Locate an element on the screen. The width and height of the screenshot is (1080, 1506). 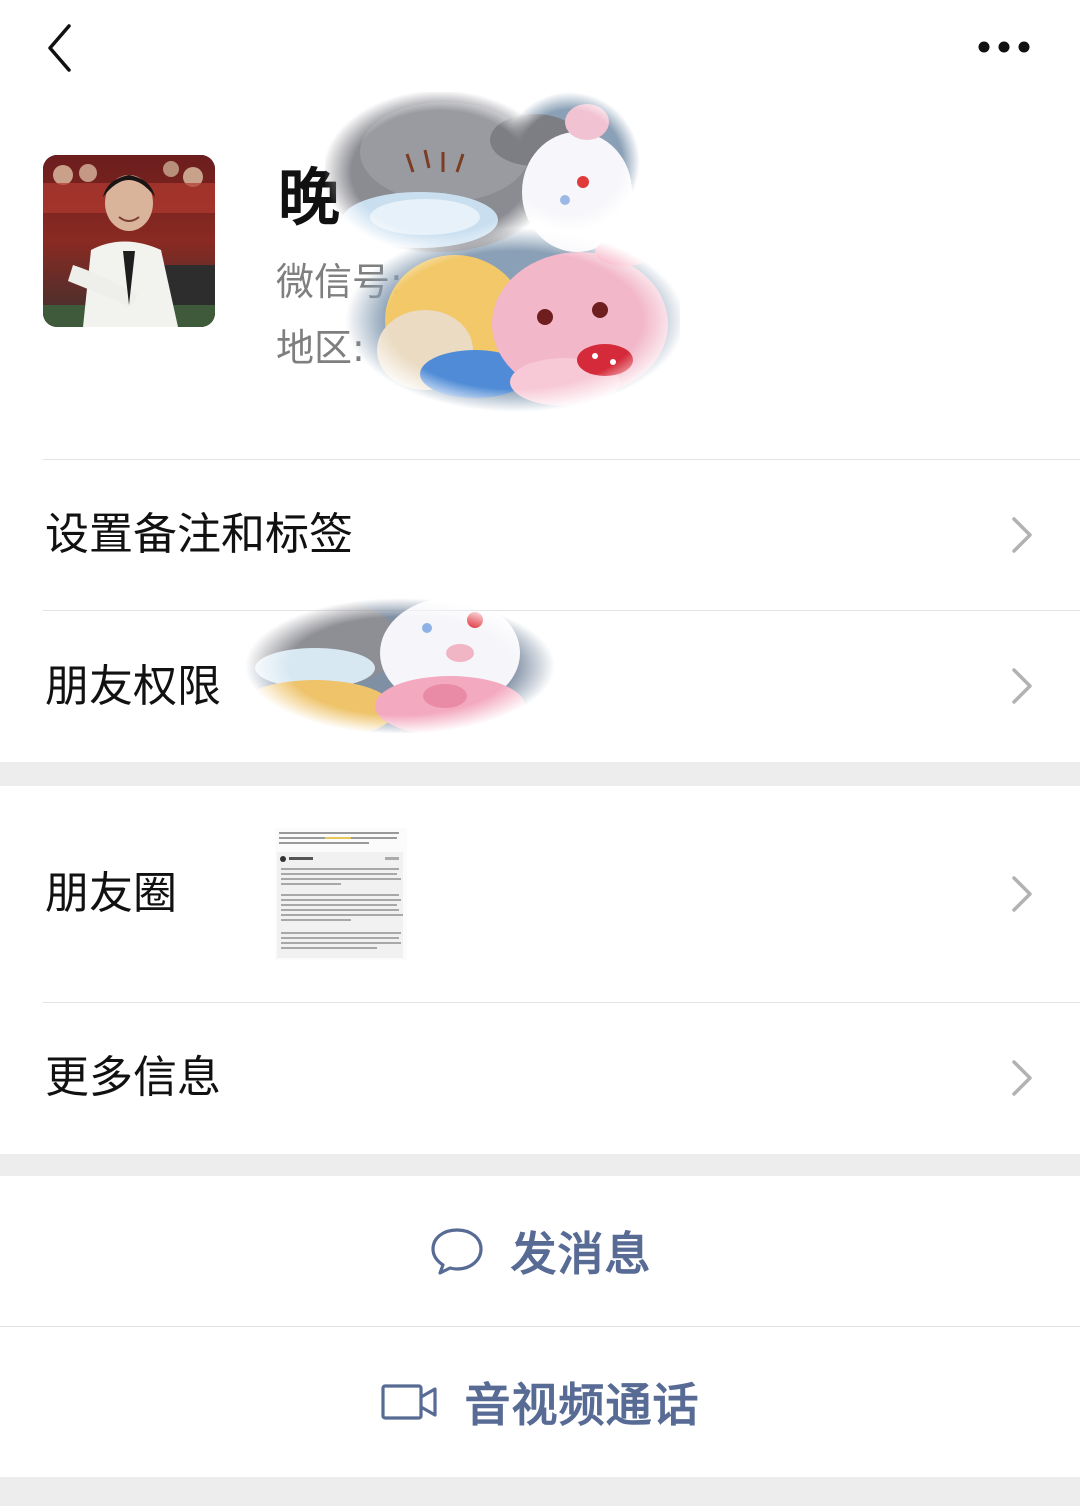
chevron-left-icon is located at coordinates (59, 48).